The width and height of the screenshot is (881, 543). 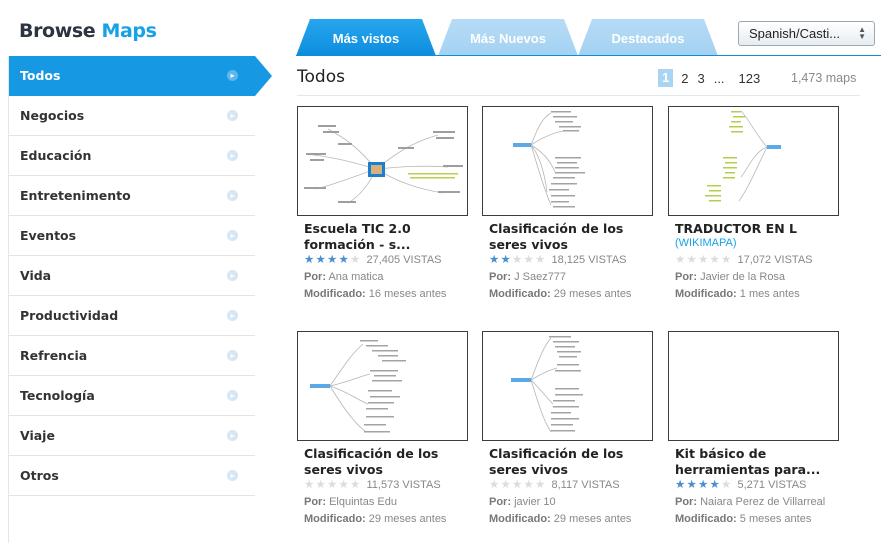 What do you see at coordinates (355, 277) in the screenshot?
I see `author-name: Ana matica` at bounding box center [355, 277].